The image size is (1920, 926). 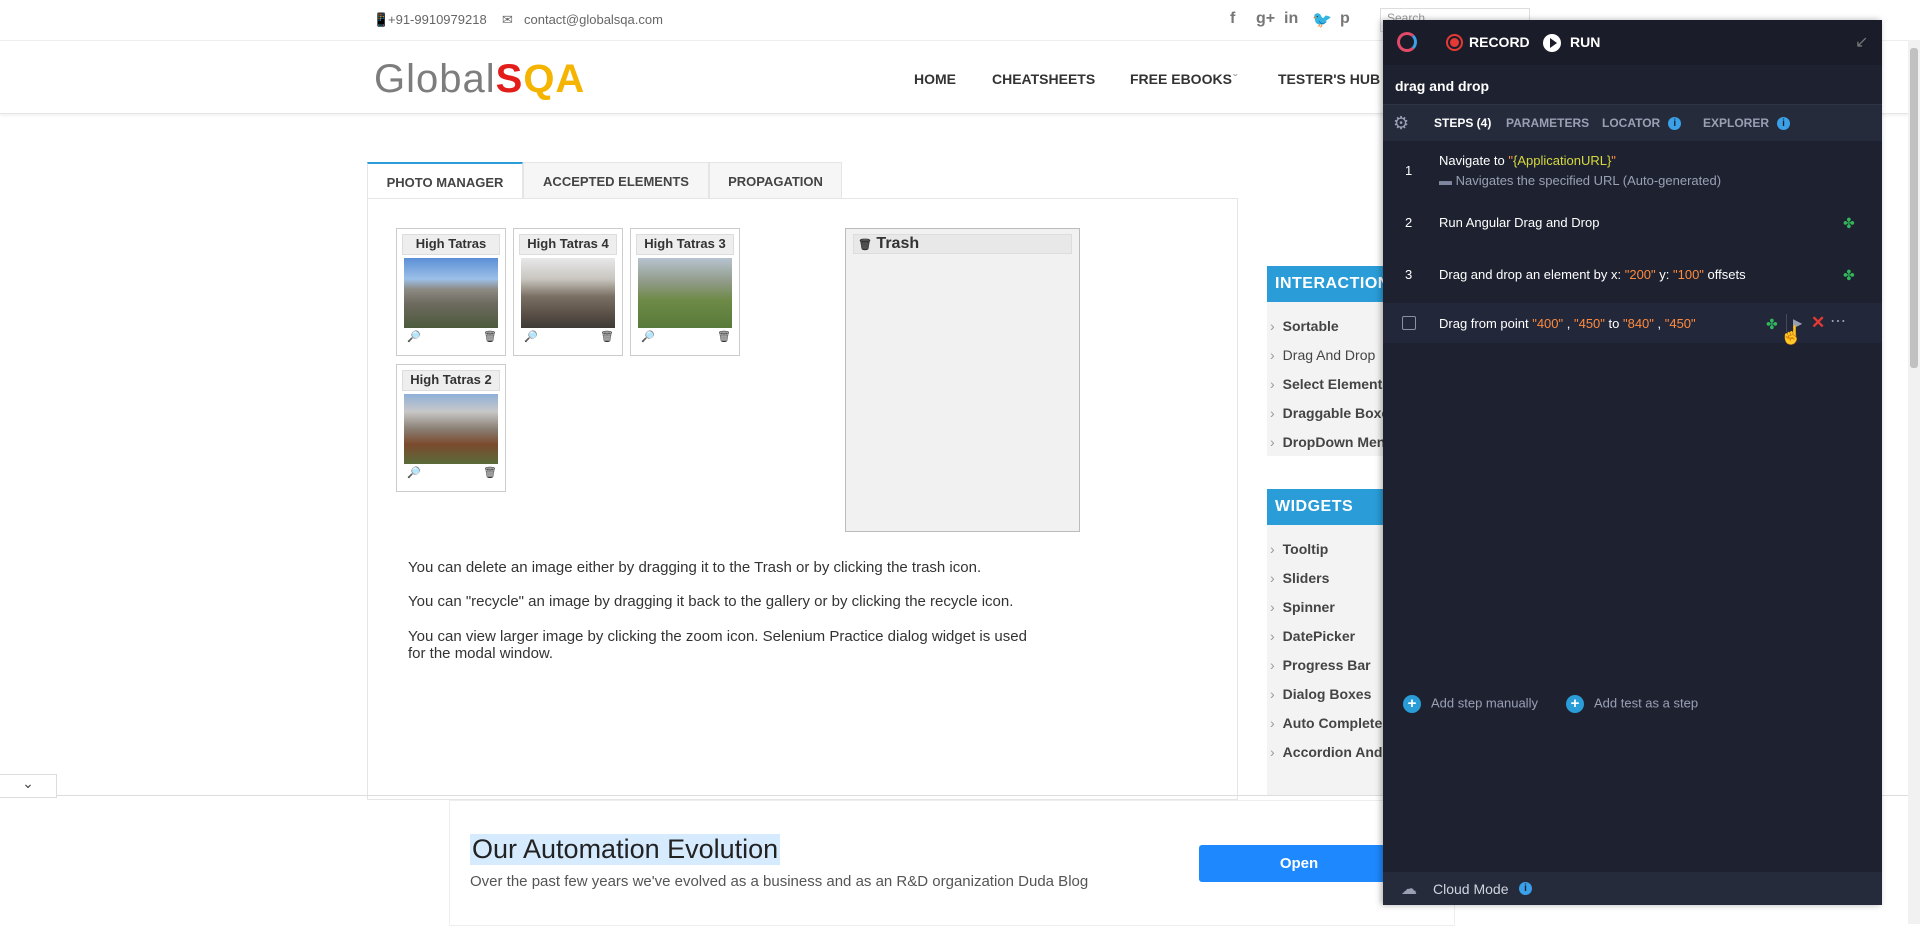 I want to click on tab-locator: LOCATOR i, so click(x=1642, y=123).